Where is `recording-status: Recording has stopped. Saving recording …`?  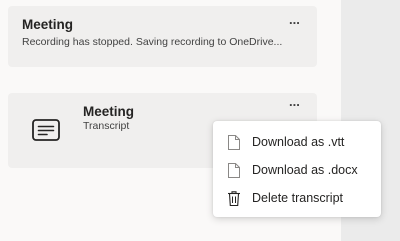 recording-status: Recording has stopped. Saving recording … is located at coordinates (152, 42).